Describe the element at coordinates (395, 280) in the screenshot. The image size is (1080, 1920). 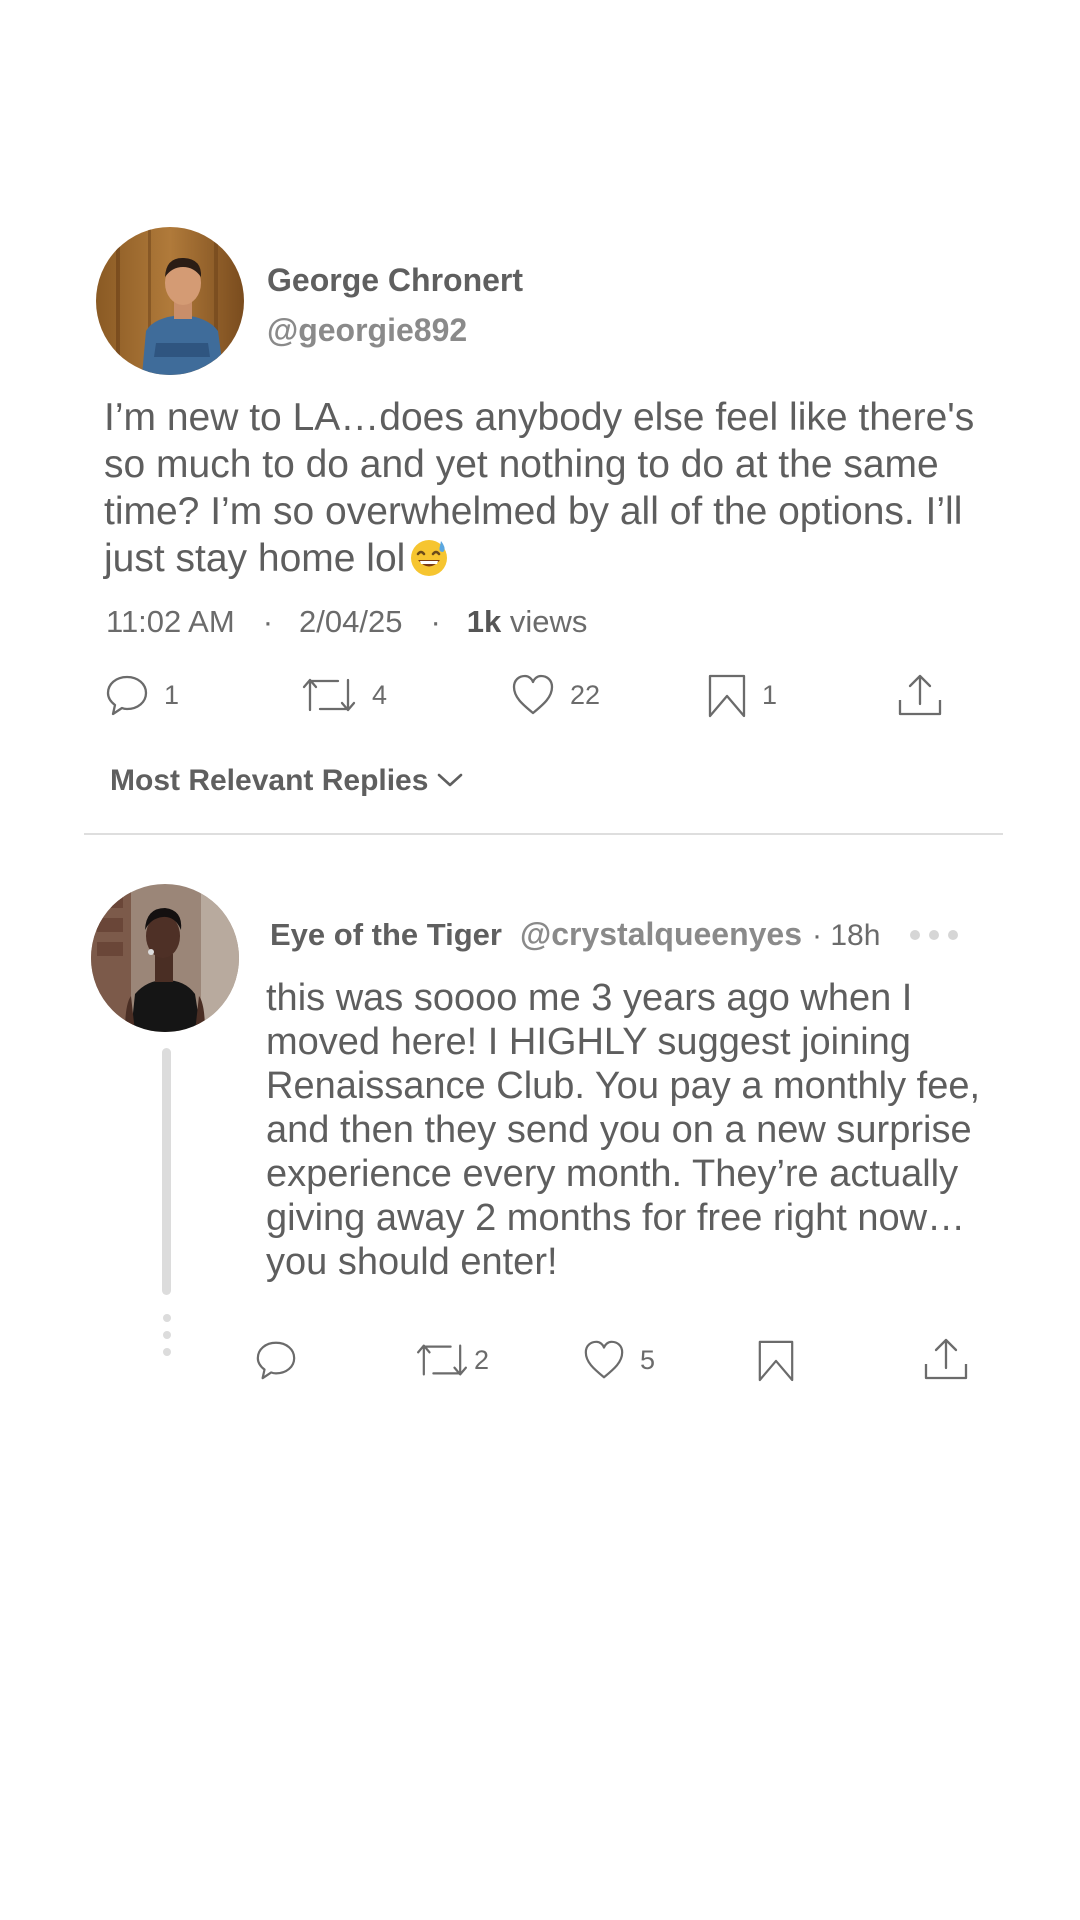
I see `author-name: George Chronert` at that location.